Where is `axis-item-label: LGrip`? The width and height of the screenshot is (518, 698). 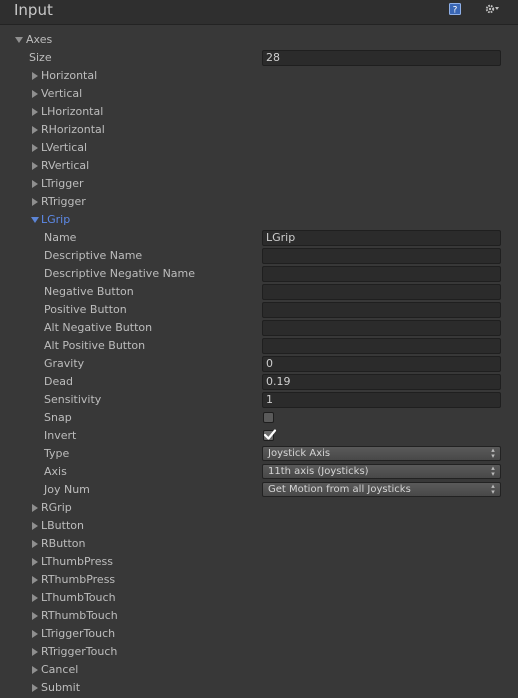 axis-item-label: LGrip is located at coordinates (56, 219).